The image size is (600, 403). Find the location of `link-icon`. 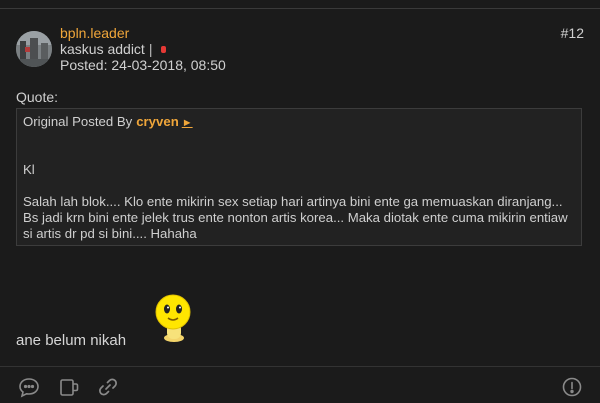

link-icon is located at coordinates (108, 387).